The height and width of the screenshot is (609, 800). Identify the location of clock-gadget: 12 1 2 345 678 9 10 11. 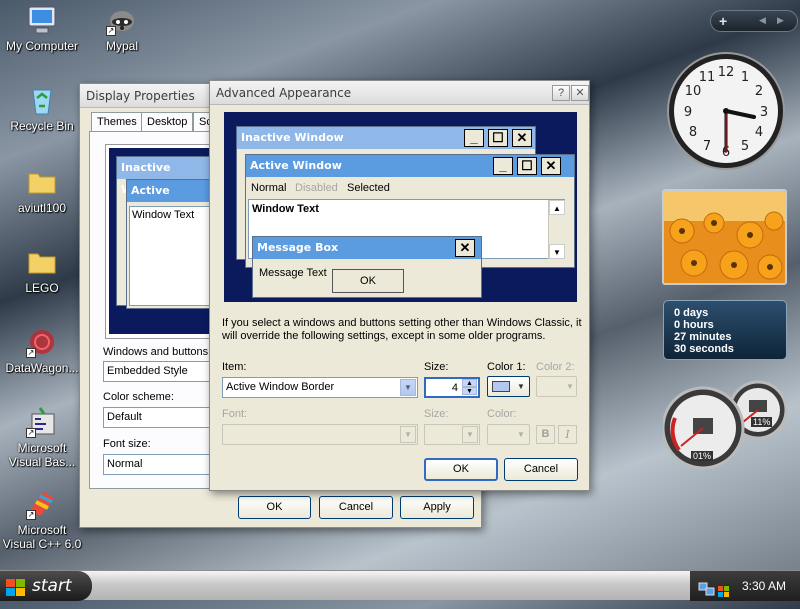
(726, 111).